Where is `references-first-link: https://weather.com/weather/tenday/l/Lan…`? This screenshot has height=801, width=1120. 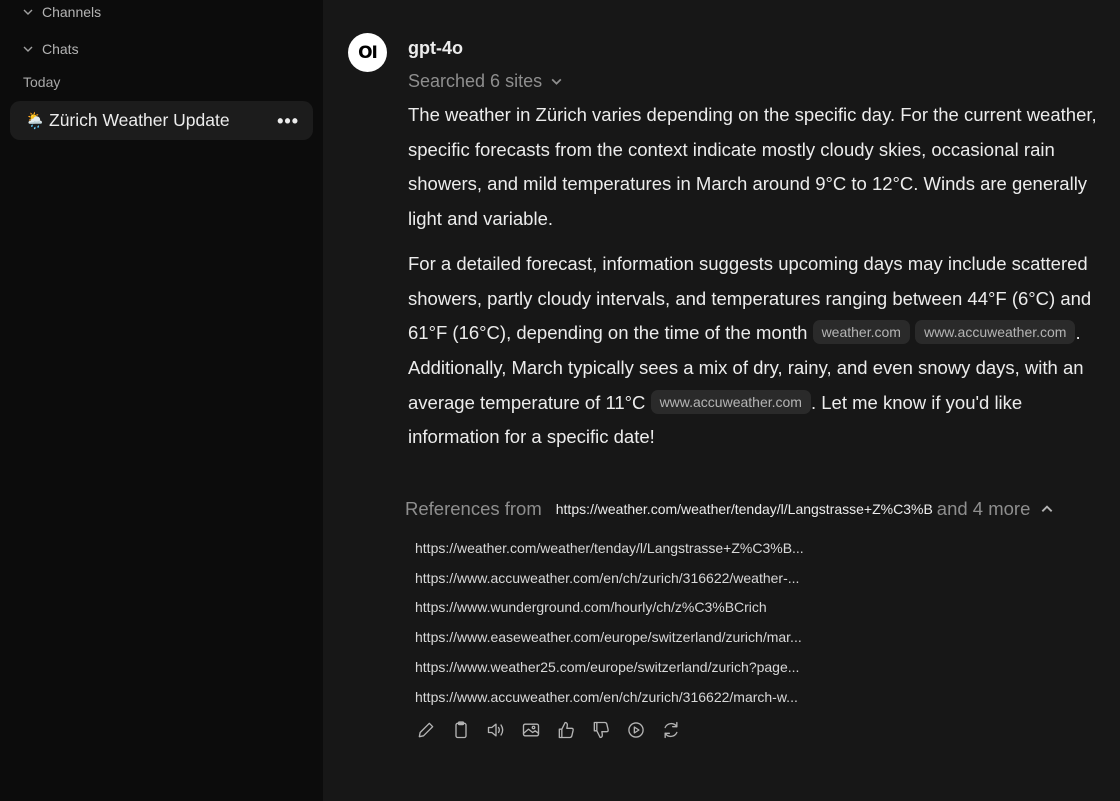
references-first-link: https://weather.com/weather/tenday/l/Lan… is located at coordinates (744, 509).